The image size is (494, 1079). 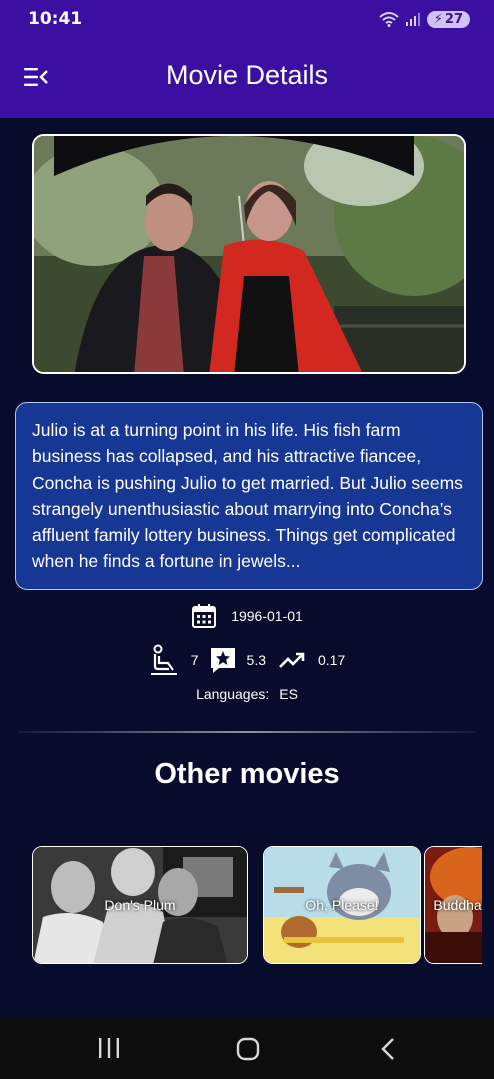 I want to click on trending-up-icon, so click(x=292, y=660).